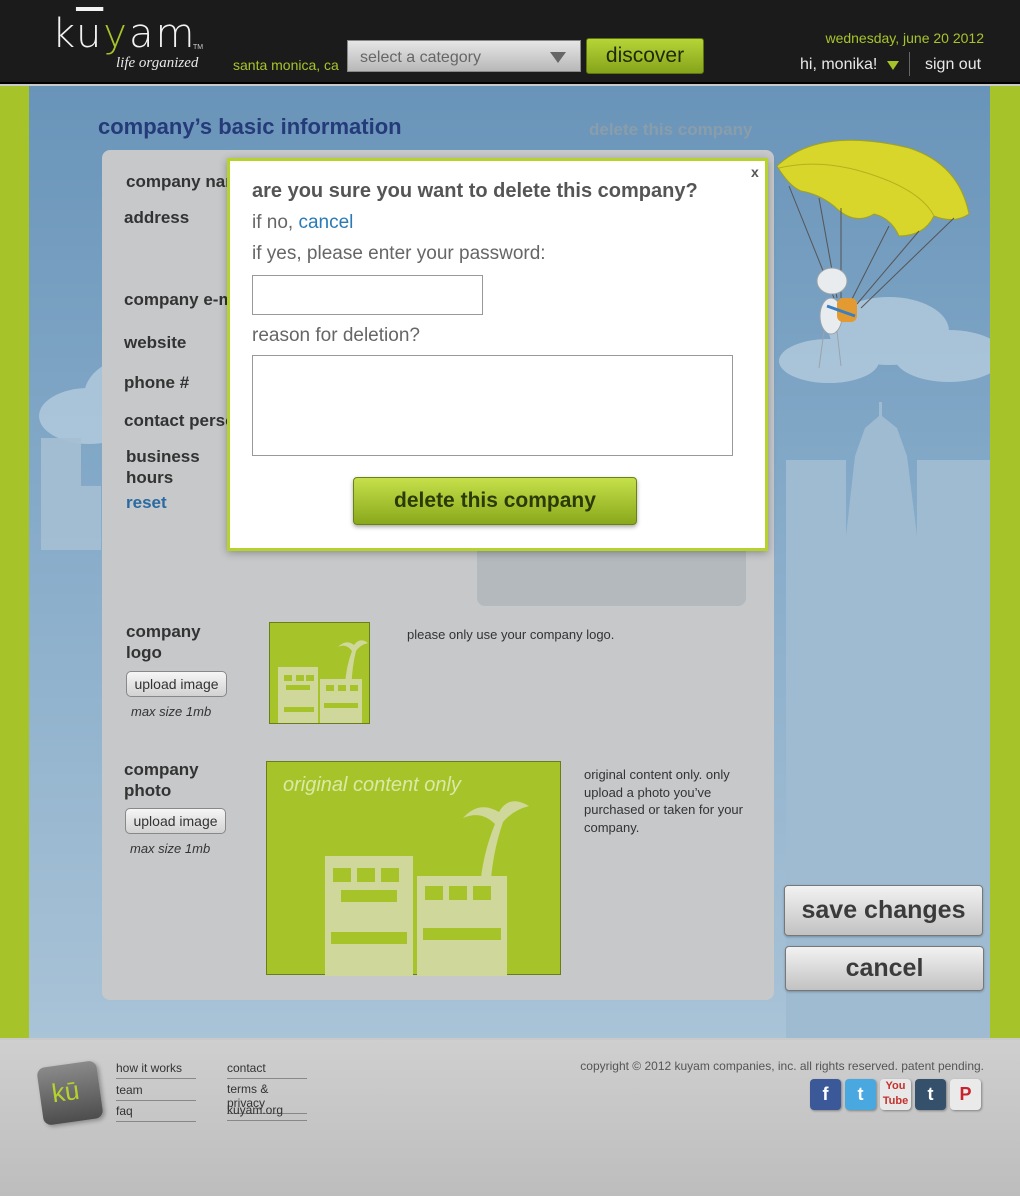 Image resolution: width=1020 pixels, height=1196 pixels. I want to click on save-changes-button: save changes, so click(883, 910).